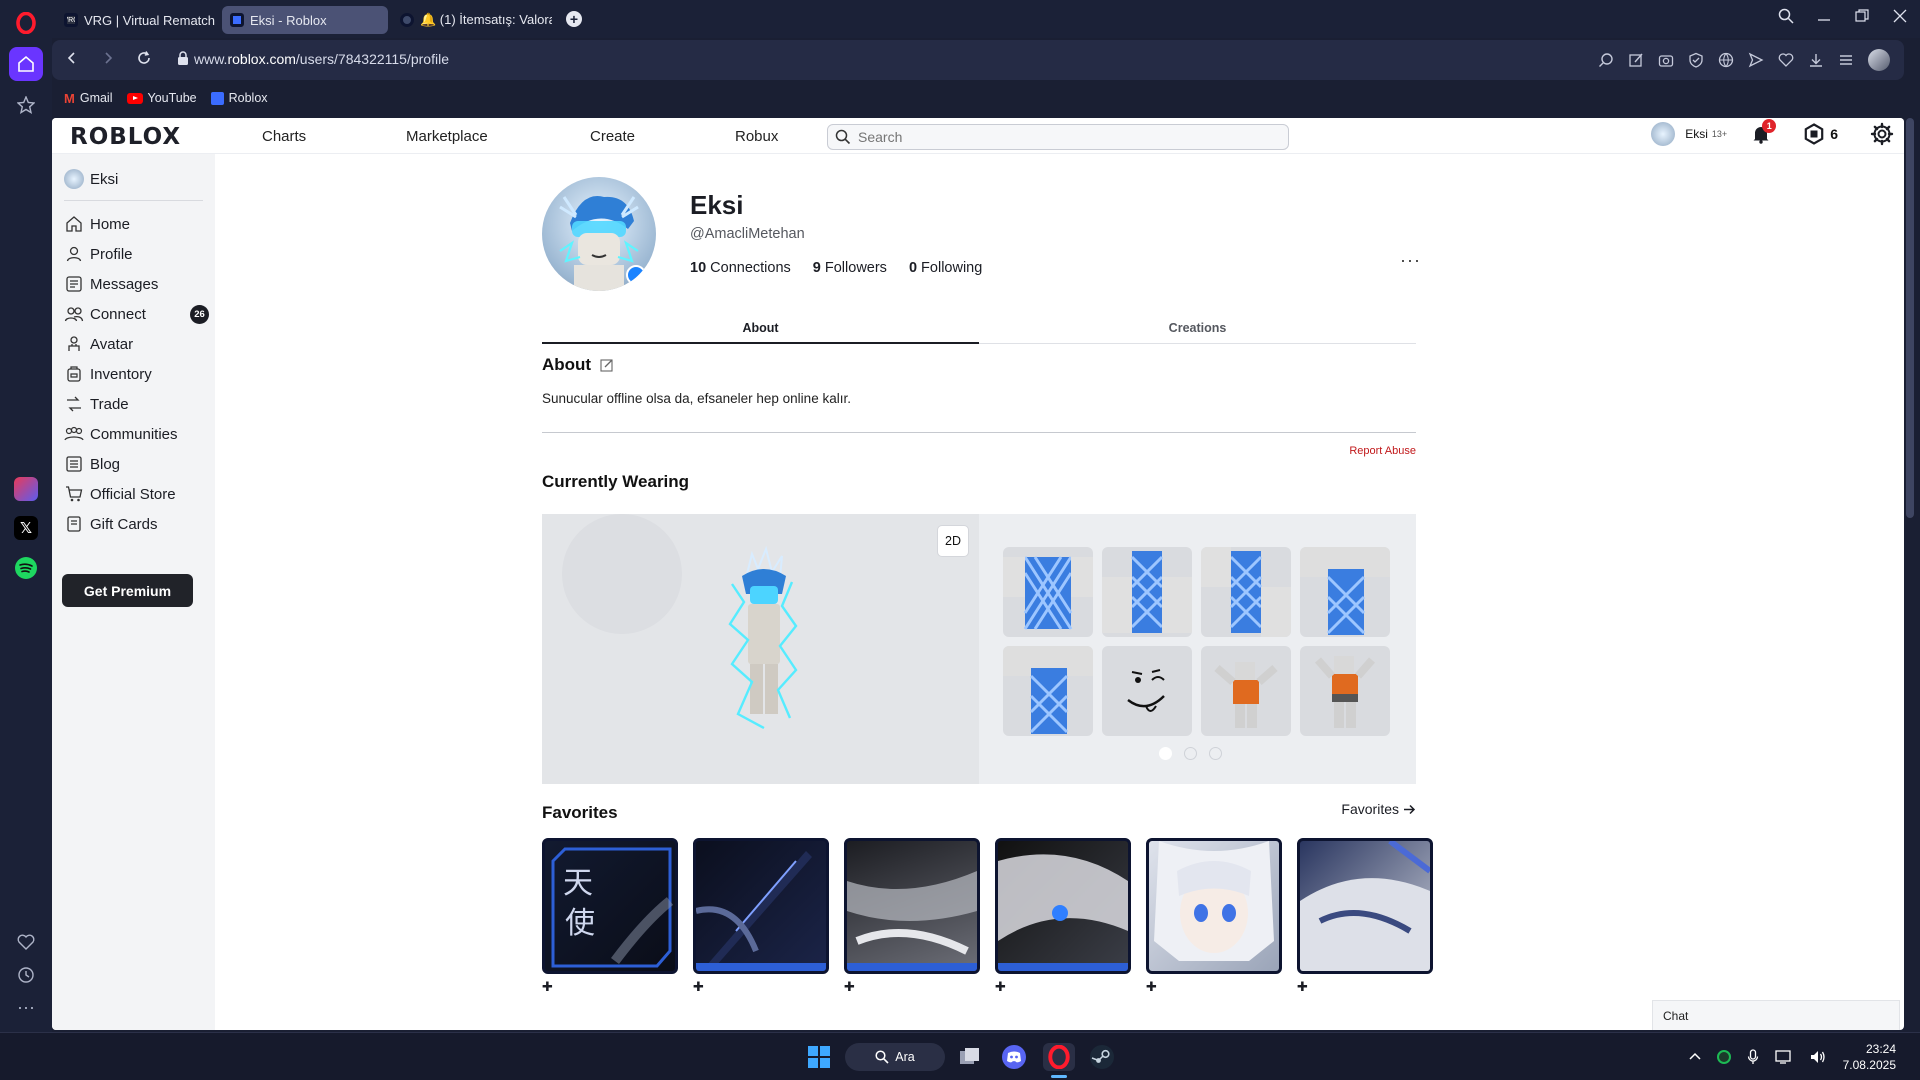 The width and height of the screenshot is (1920, 1080). Describe the element at coordinates (607, 365) in the screenshot. I see `edit-about-icon` at that location.